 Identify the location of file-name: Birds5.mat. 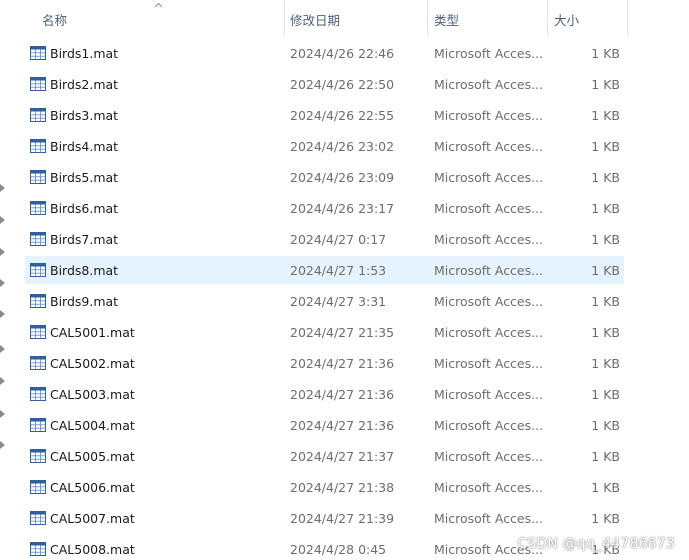
(84, 177).